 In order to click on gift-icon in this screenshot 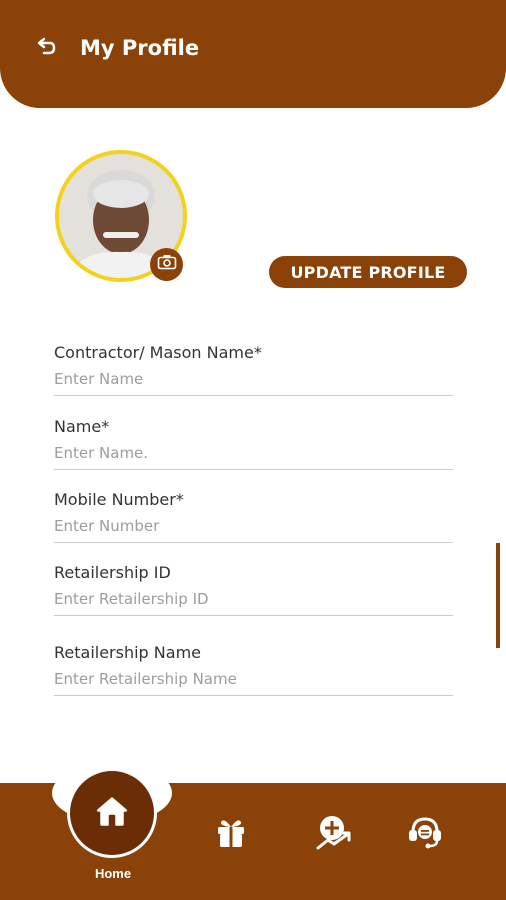, I will do `click(231, 834)`.